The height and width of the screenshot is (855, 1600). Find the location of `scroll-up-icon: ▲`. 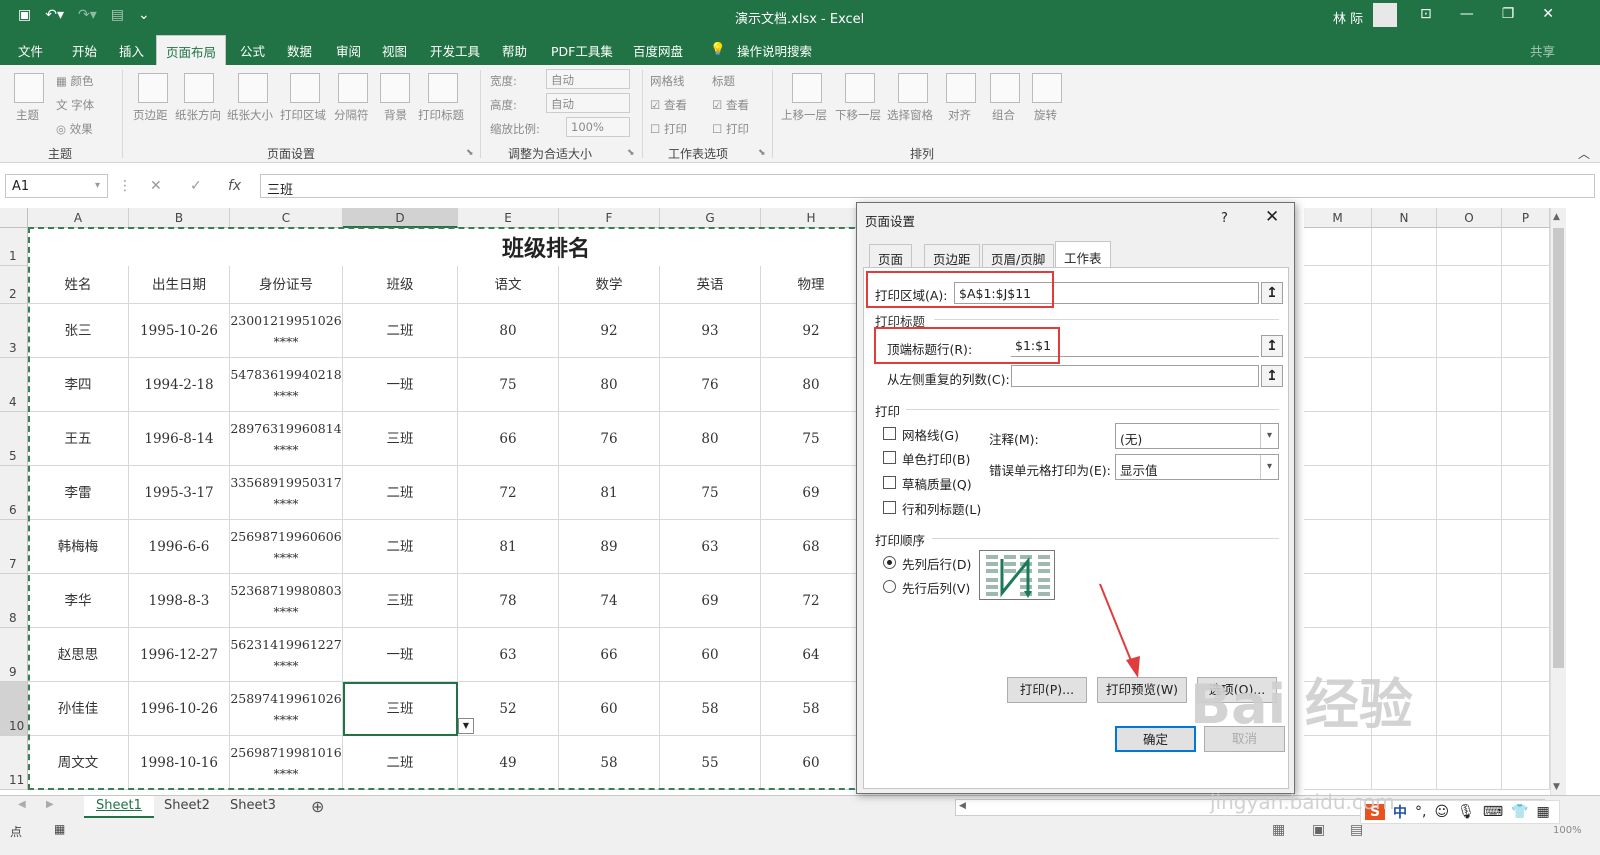

scroll-up-icon: ▲ is located at coordinates (1556, 217).